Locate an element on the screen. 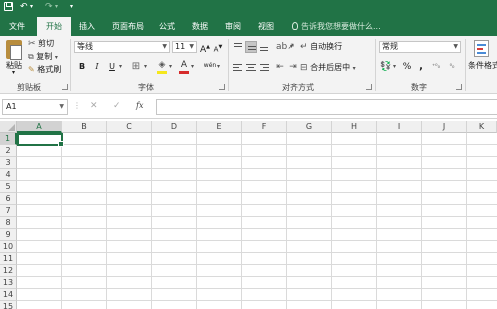 Image resolution: width=497 pixels, height=309 pixels. number-format-combo: 常规 ▼ is located at coordinates (420, 47).